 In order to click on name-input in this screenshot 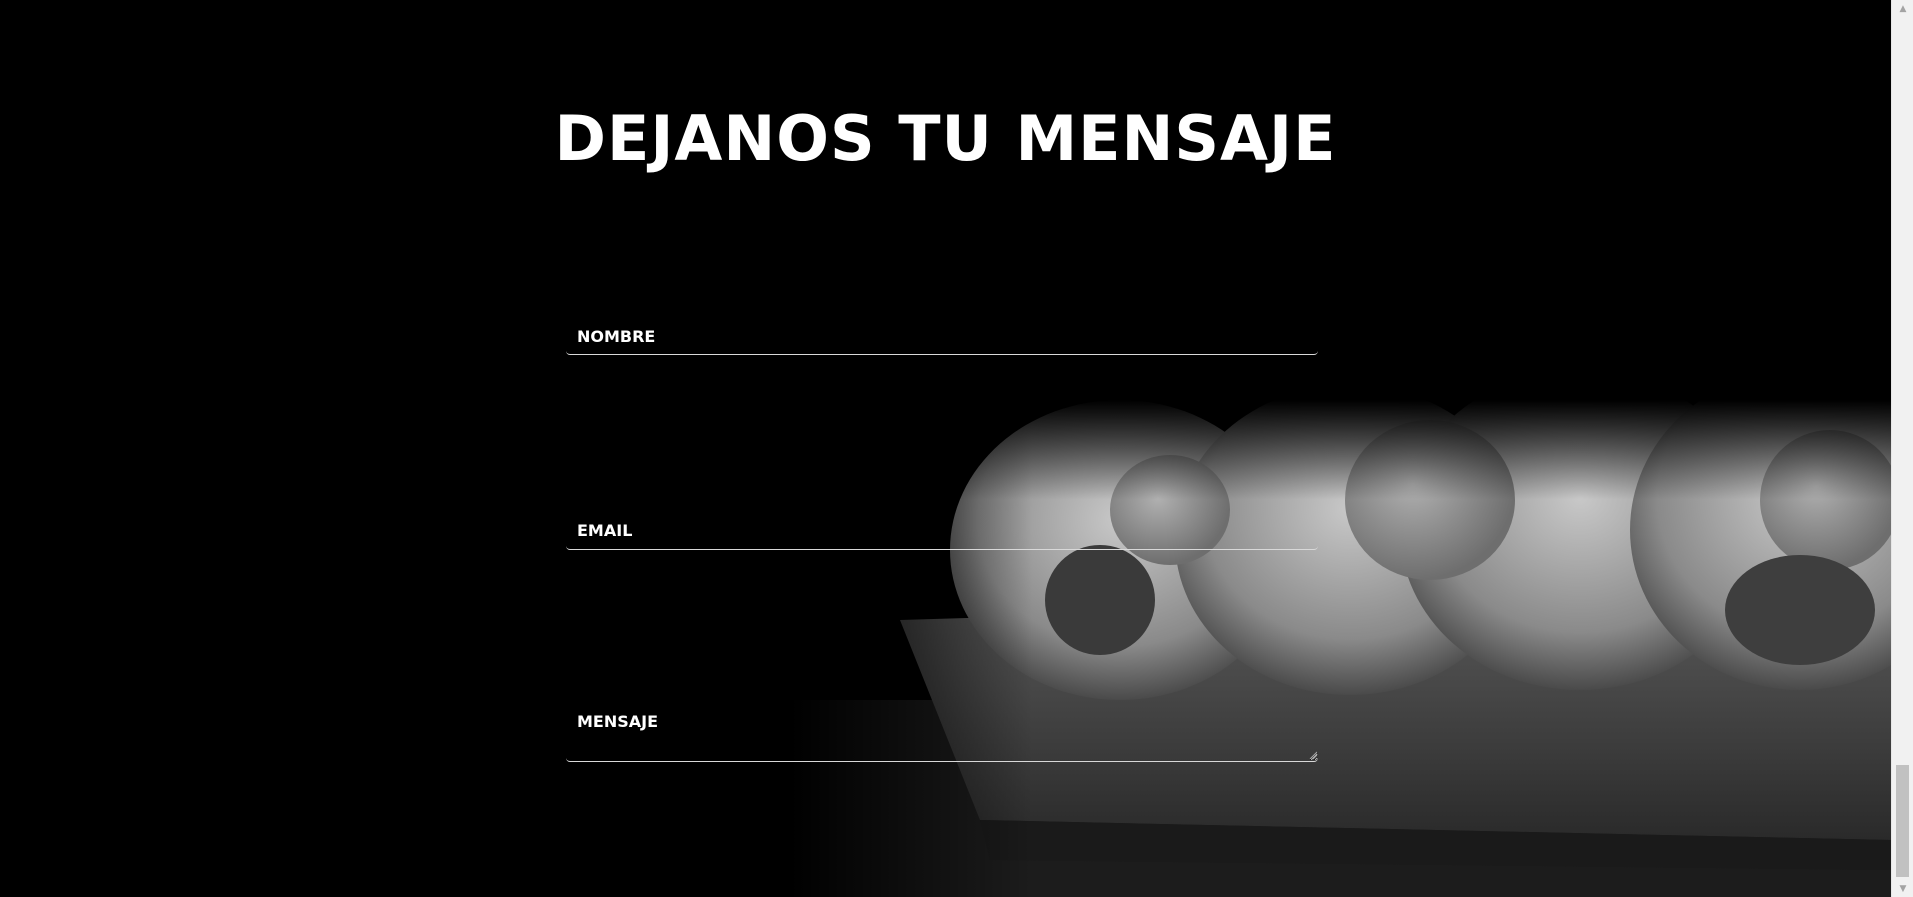, I will do `click(942, 336)`.